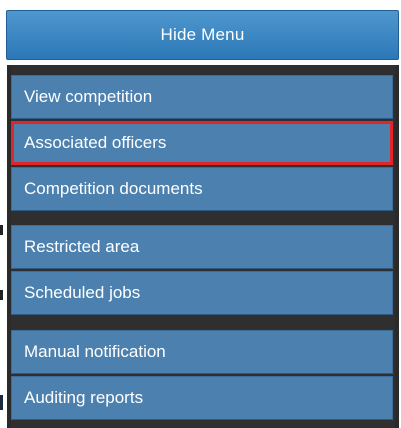 The width and height of the screenshot is (401, 428). I want to click on menu-item-scheduled-jobs: Scheduled jobs, so click(202, 293).